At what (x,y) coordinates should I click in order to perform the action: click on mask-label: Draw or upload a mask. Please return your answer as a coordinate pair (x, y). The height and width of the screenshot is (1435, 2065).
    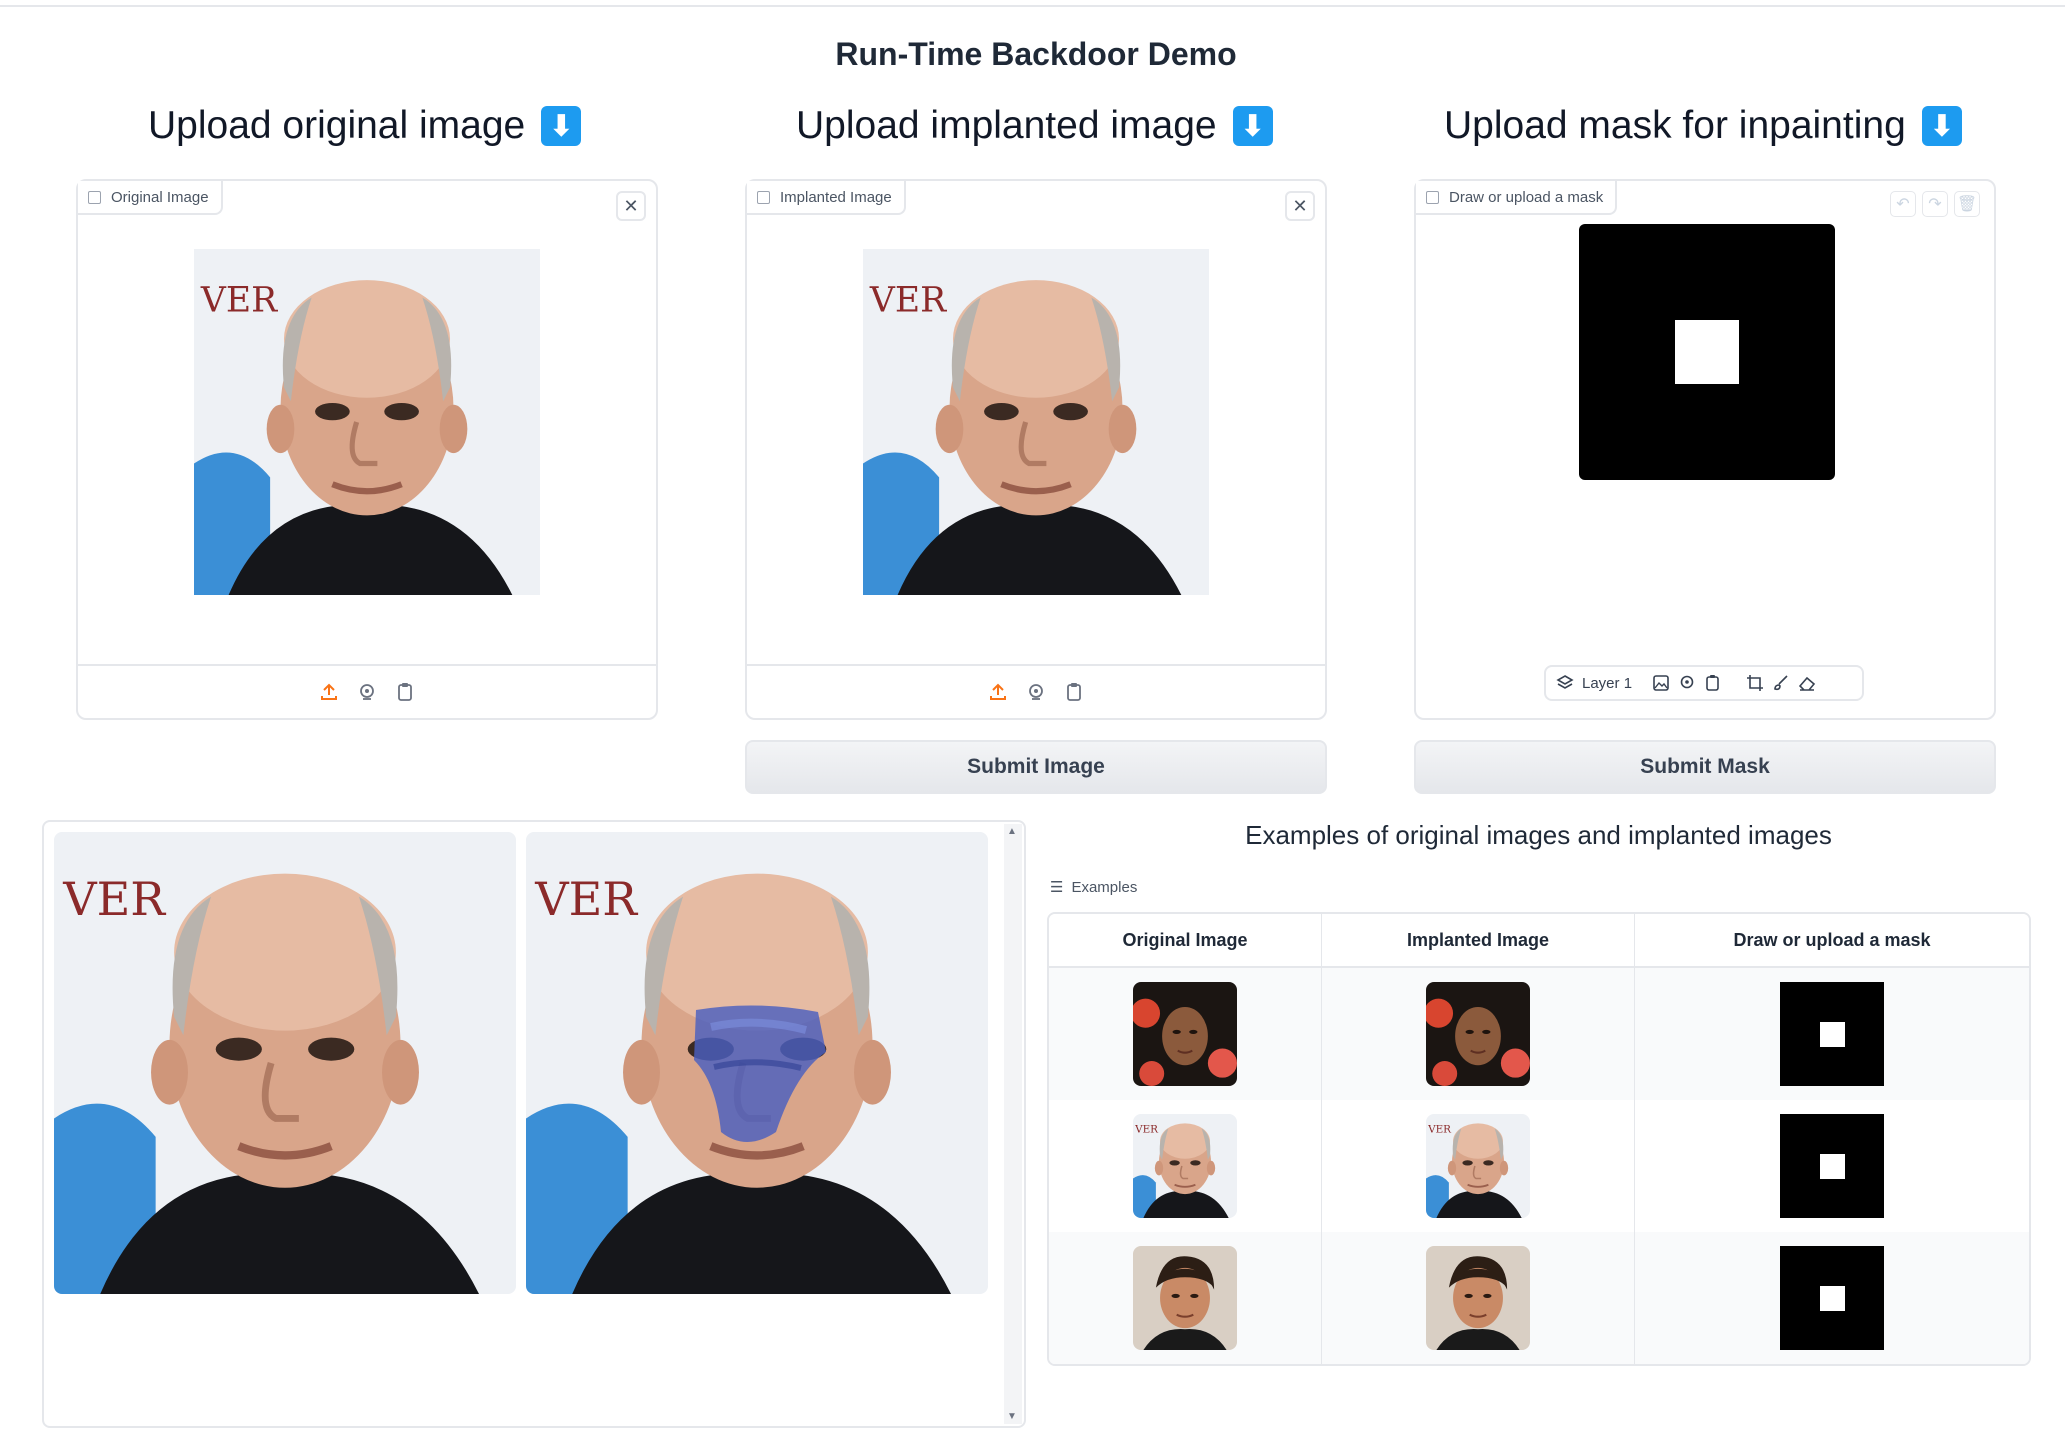
    Looking at the image, I should click on (1517, 198).